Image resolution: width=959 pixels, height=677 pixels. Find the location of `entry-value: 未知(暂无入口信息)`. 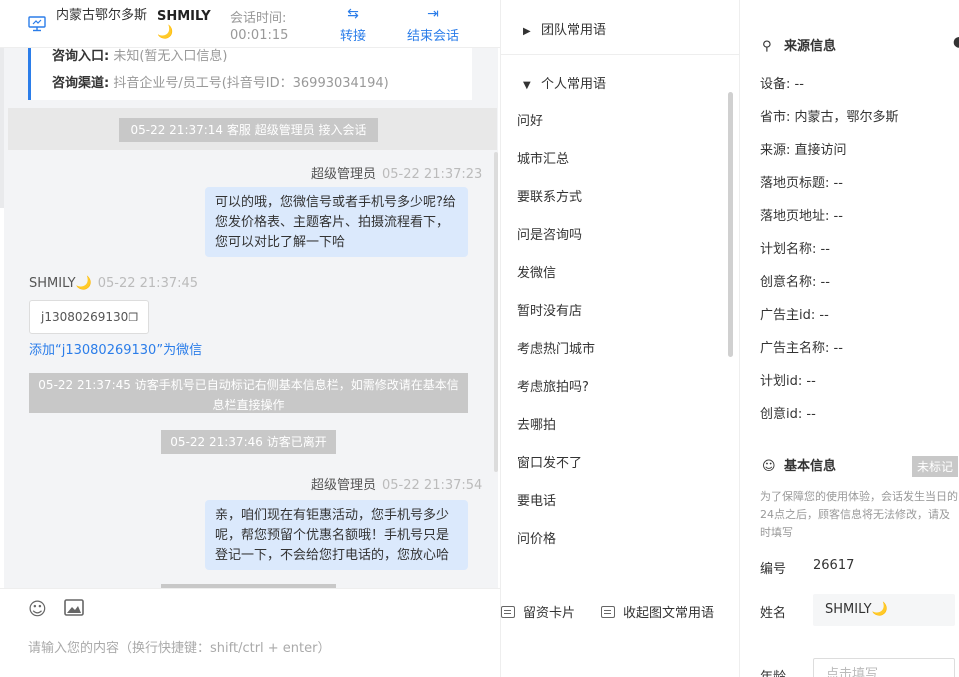

entry-value: 未知(暂无入口信息) is located at coordinates (170, 56).